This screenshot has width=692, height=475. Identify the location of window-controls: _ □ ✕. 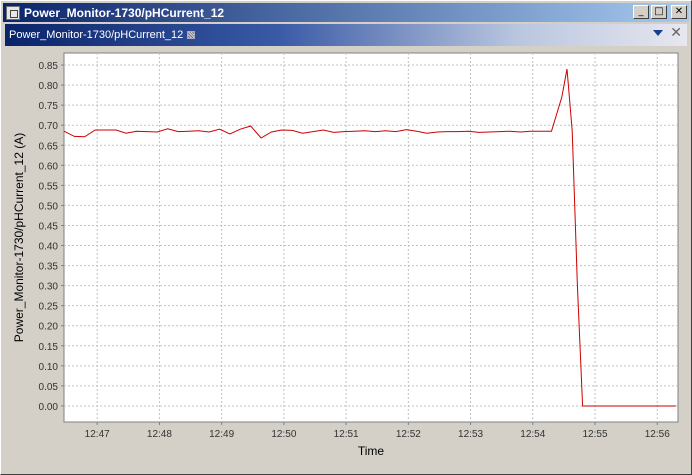
(660, 12).